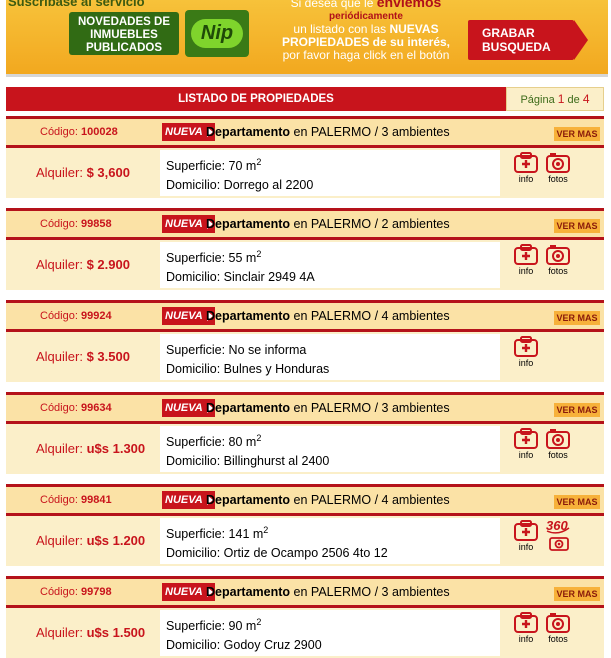 This screenshot has width=611, height=658. Describe the element at coordinates (305, 99) in the screenshot. I see `listing-header: LISTADO DE PROPIEDADES Página 1 de 4` at that location.